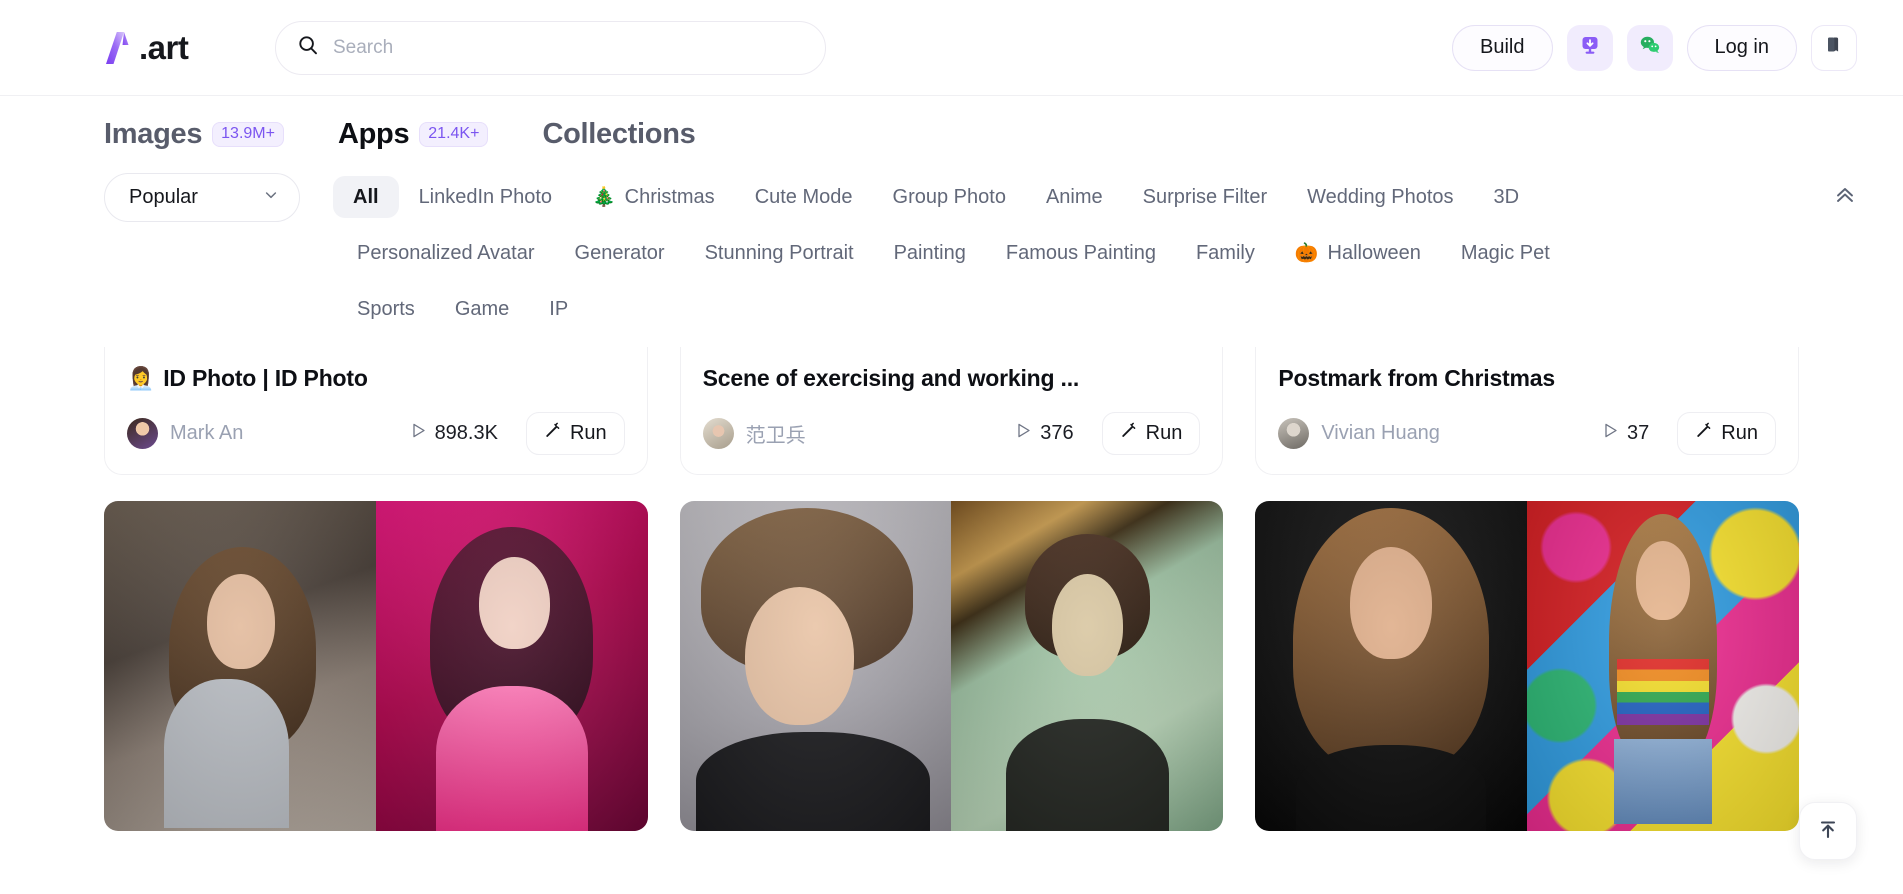 Image resolution: width=1903 pixels, height=894 pixels. Describe the element at coordinates (202, 197) in the screenshot. I see `sort-dropdown: Popular` at that location.